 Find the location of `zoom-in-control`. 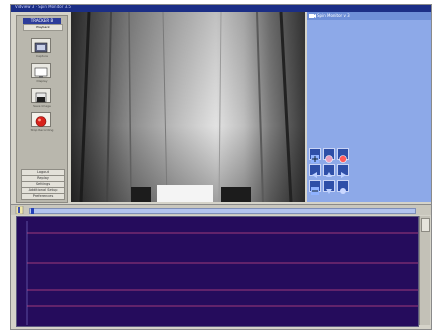

zoom-in-control is located at coordinates (315, 155).